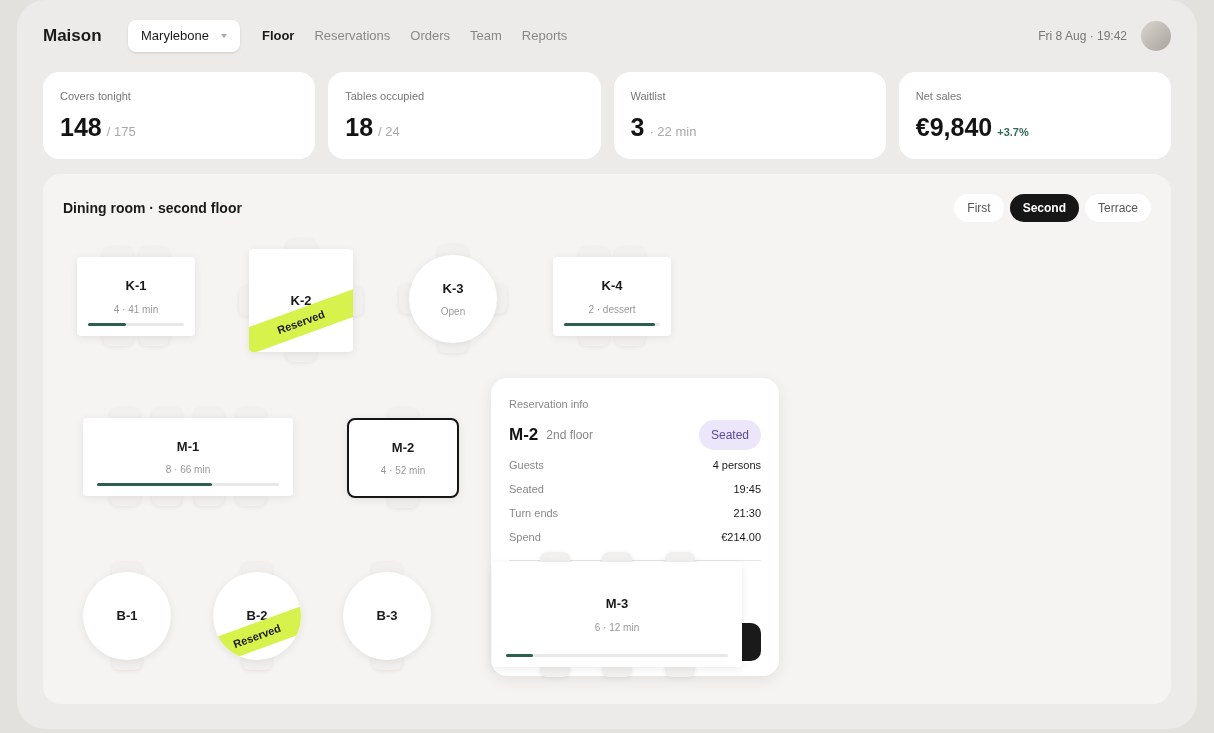 This screenshot has width=1214, height=733. What do you see at coordinates (549, 404) in the screenshot?
I see `card-label: Reservation info` at bounding box center [549, 404].